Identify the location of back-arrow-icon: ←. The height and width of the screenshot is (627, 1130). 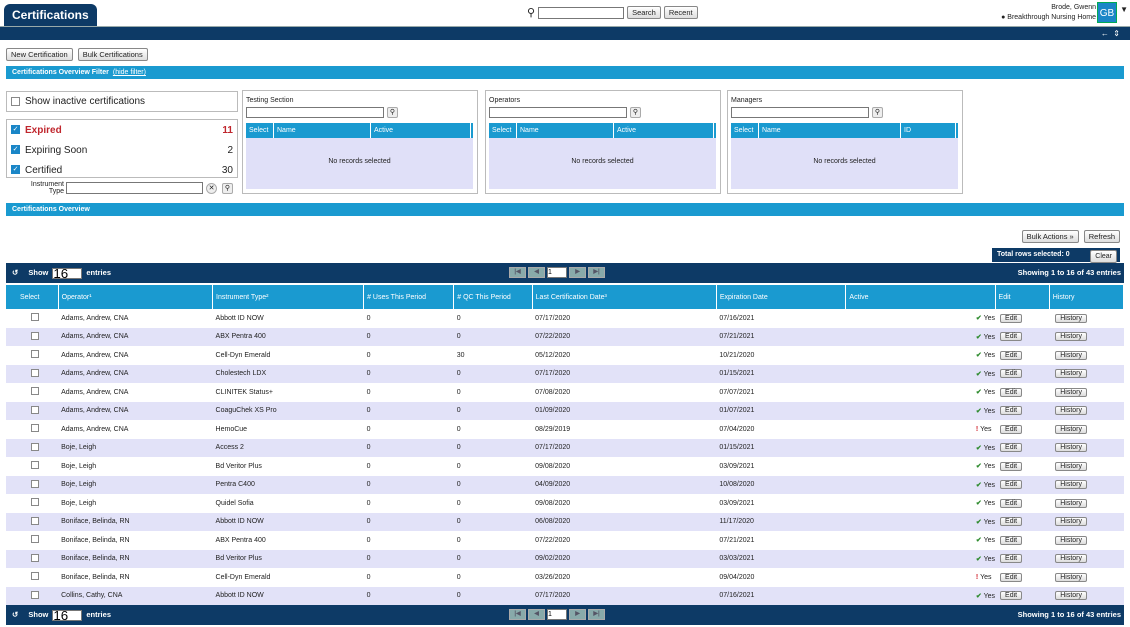
(1105, 33).